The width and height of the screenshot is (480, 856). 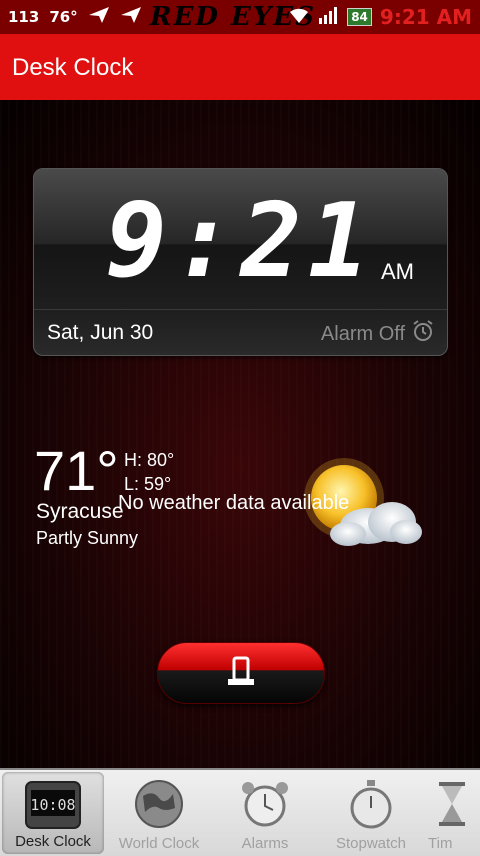 I want to click on wifi-icon, so click(x=299, y=17).